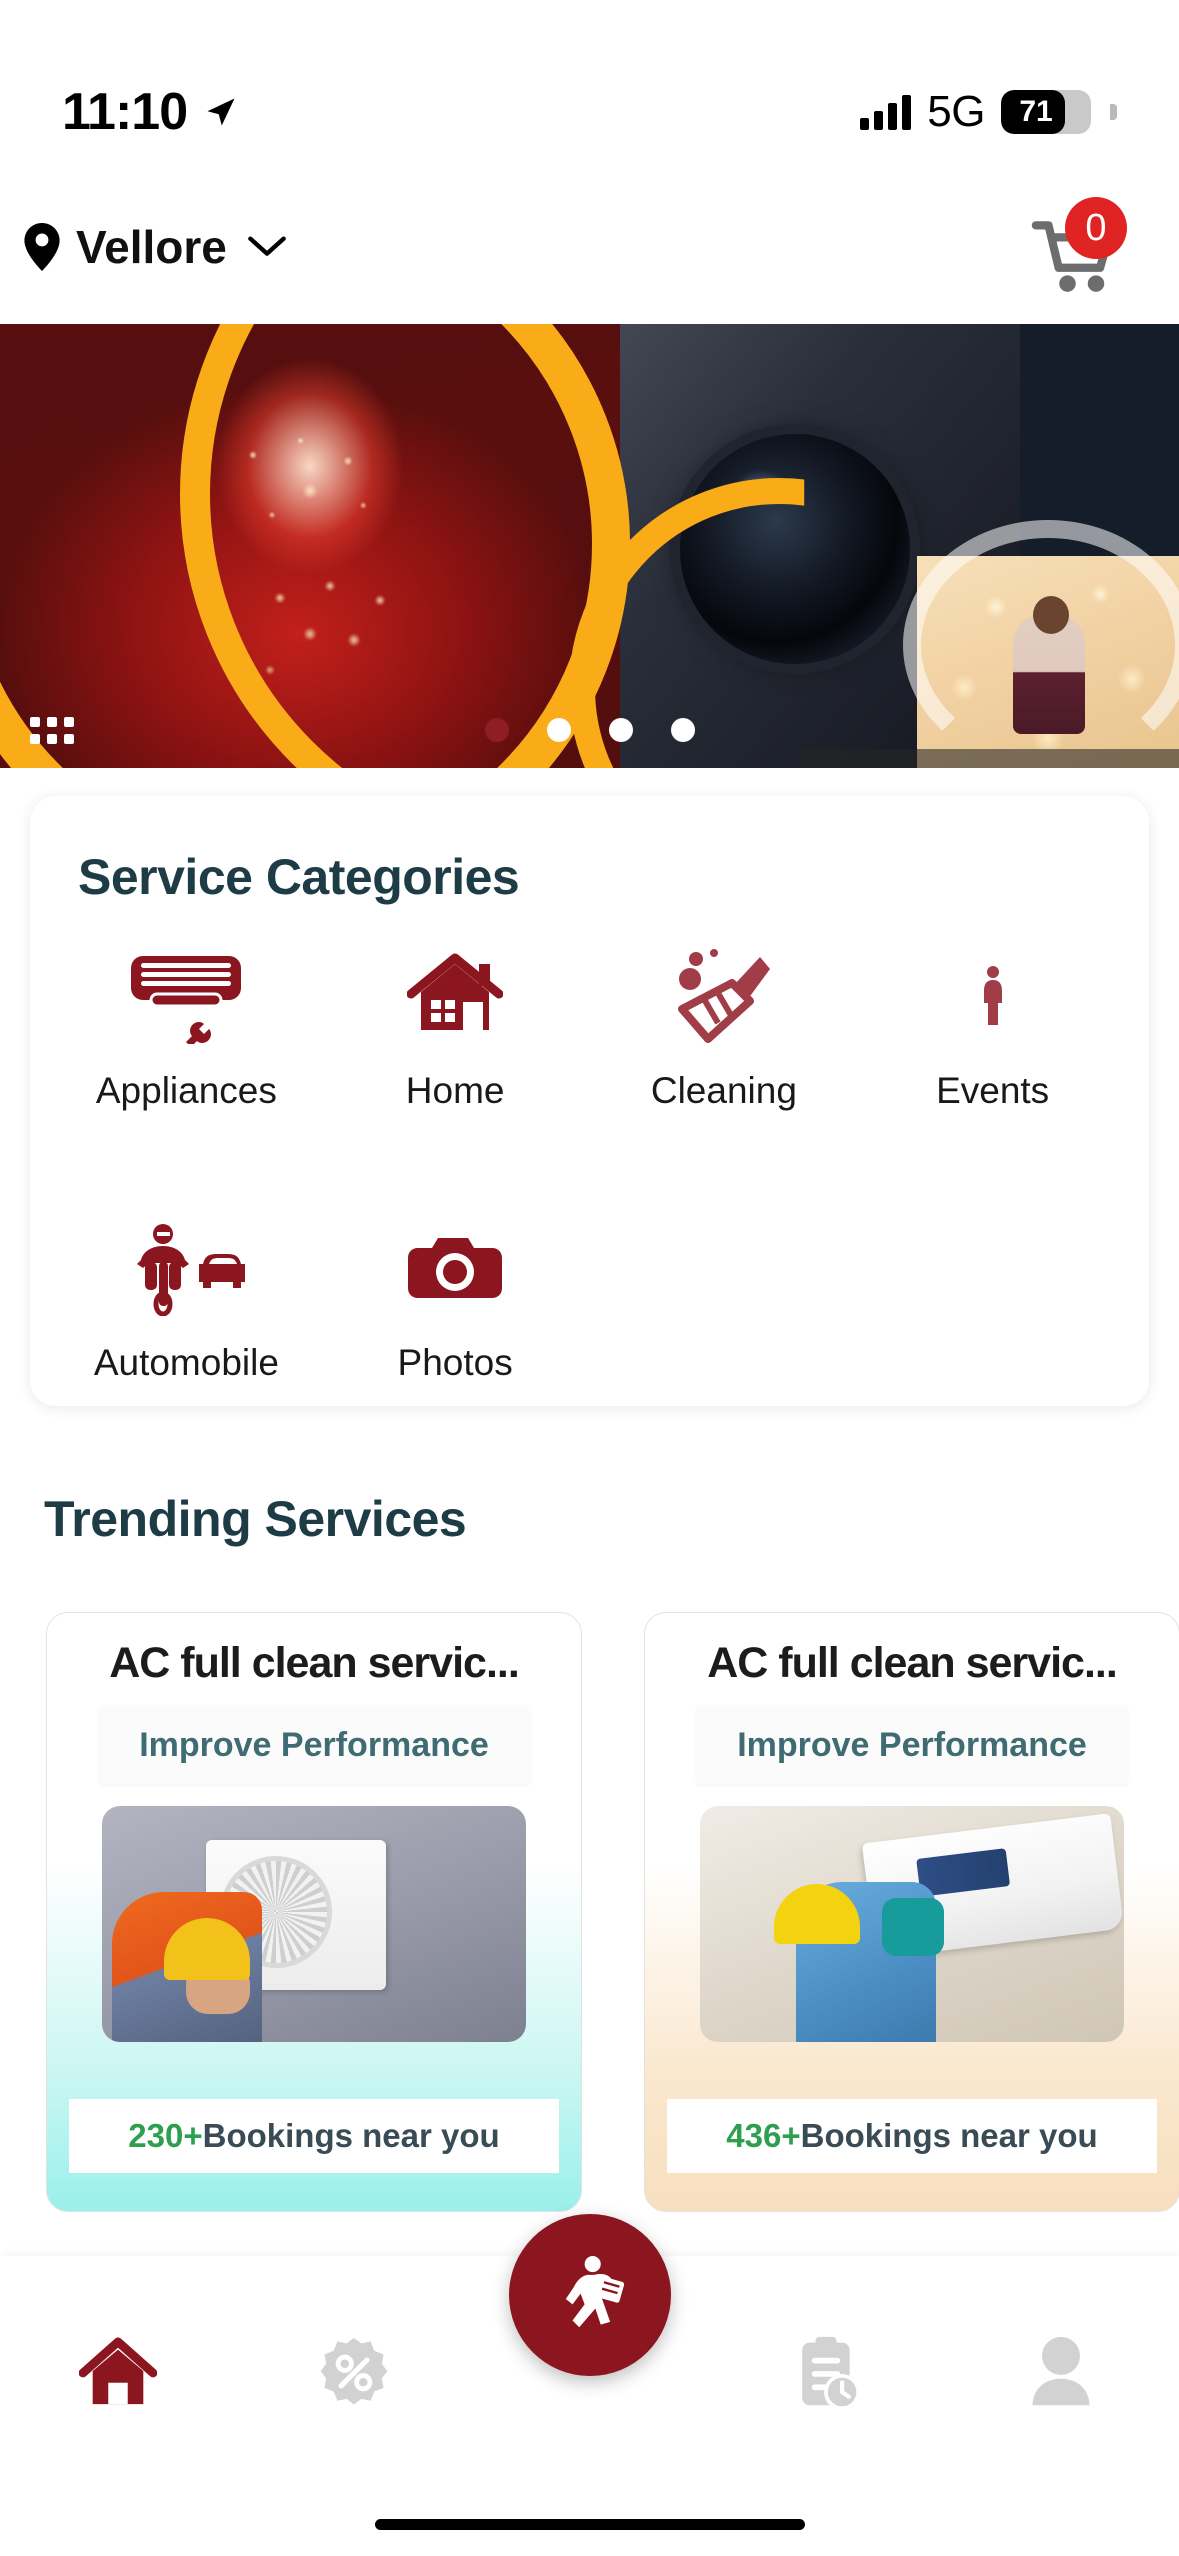 Image resolution: width=1179 pixels, height=2556 pixels. What do you see at coordinates (589, 730) in the screenshot?
I see `carousel-dots` at bounding box center [589, 730].